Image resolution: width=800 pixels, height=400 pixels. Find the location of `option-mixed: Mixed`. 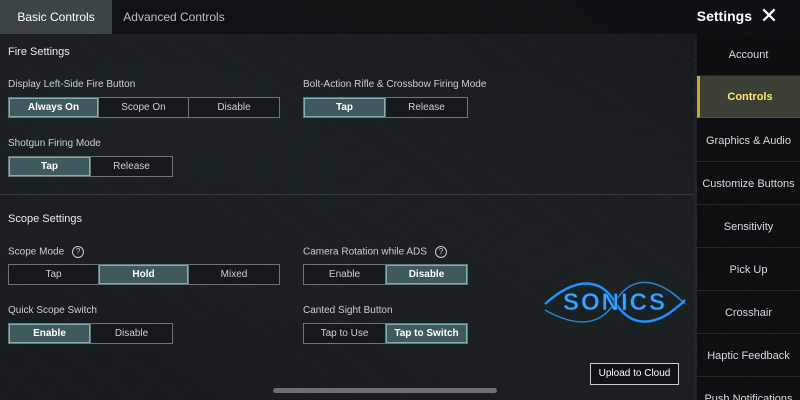

option-mixed: Mixed is located at coordinates (234, 274).